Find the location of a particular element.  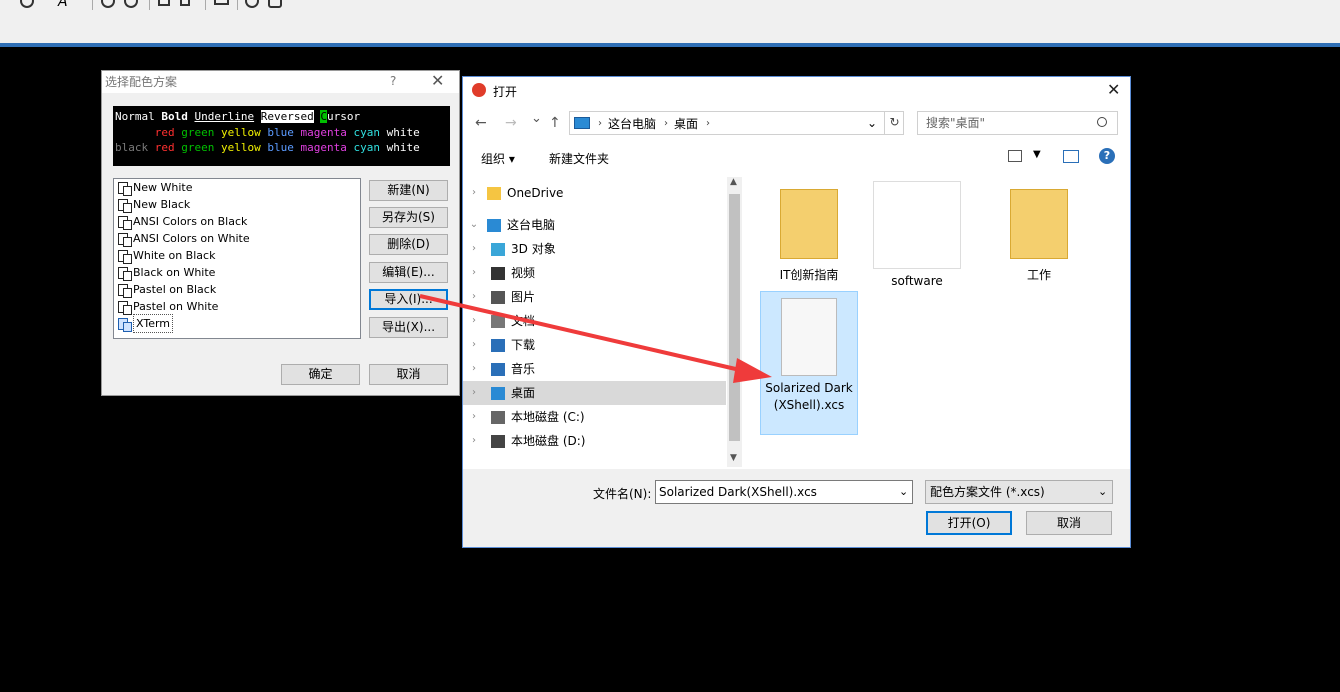

annotation-arrow is located at coordinates (595, 338).